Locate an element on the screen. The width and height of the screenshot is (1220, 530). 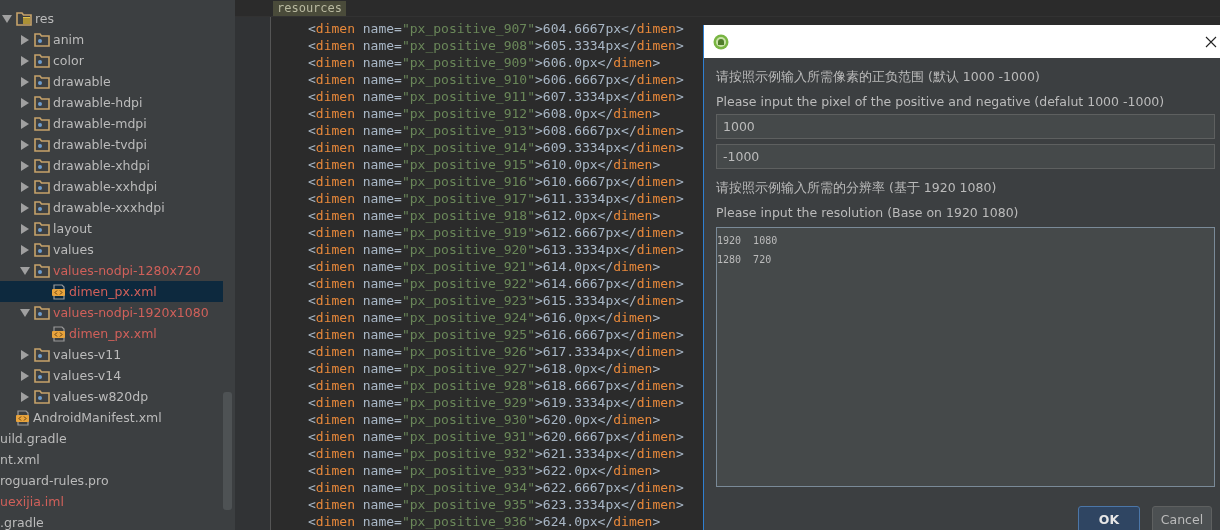
tree-item: .gradle is located at coordinates (111, 521).